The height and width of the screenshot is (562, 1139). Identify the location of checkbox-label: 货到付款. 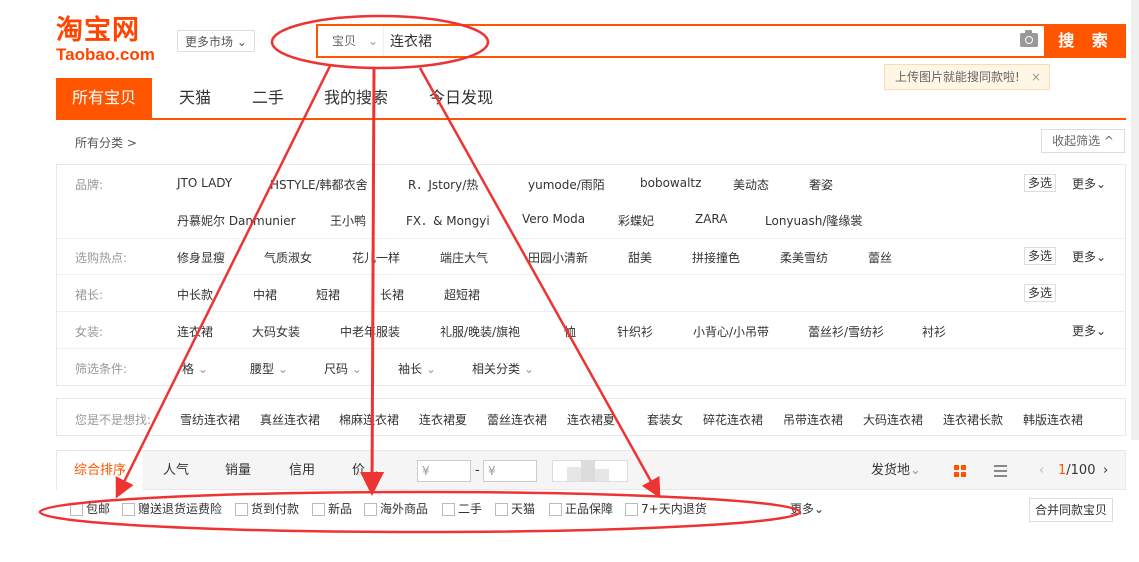
(275, 508).